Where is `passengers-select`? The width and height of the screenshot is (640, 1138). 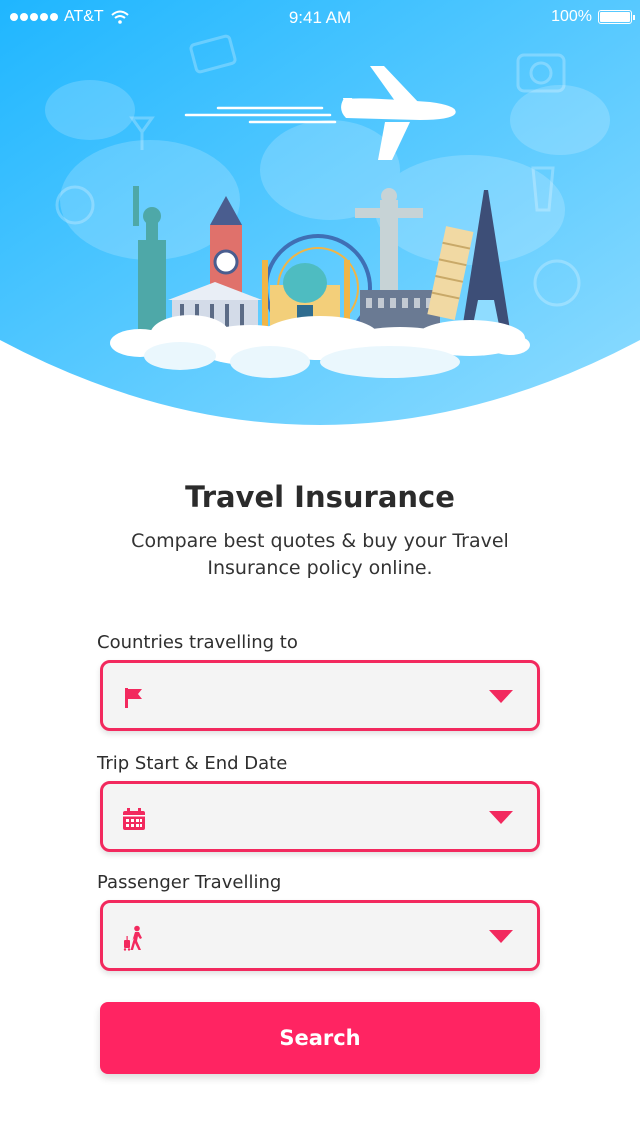
passengers-select is located at coordinates (320, 935).